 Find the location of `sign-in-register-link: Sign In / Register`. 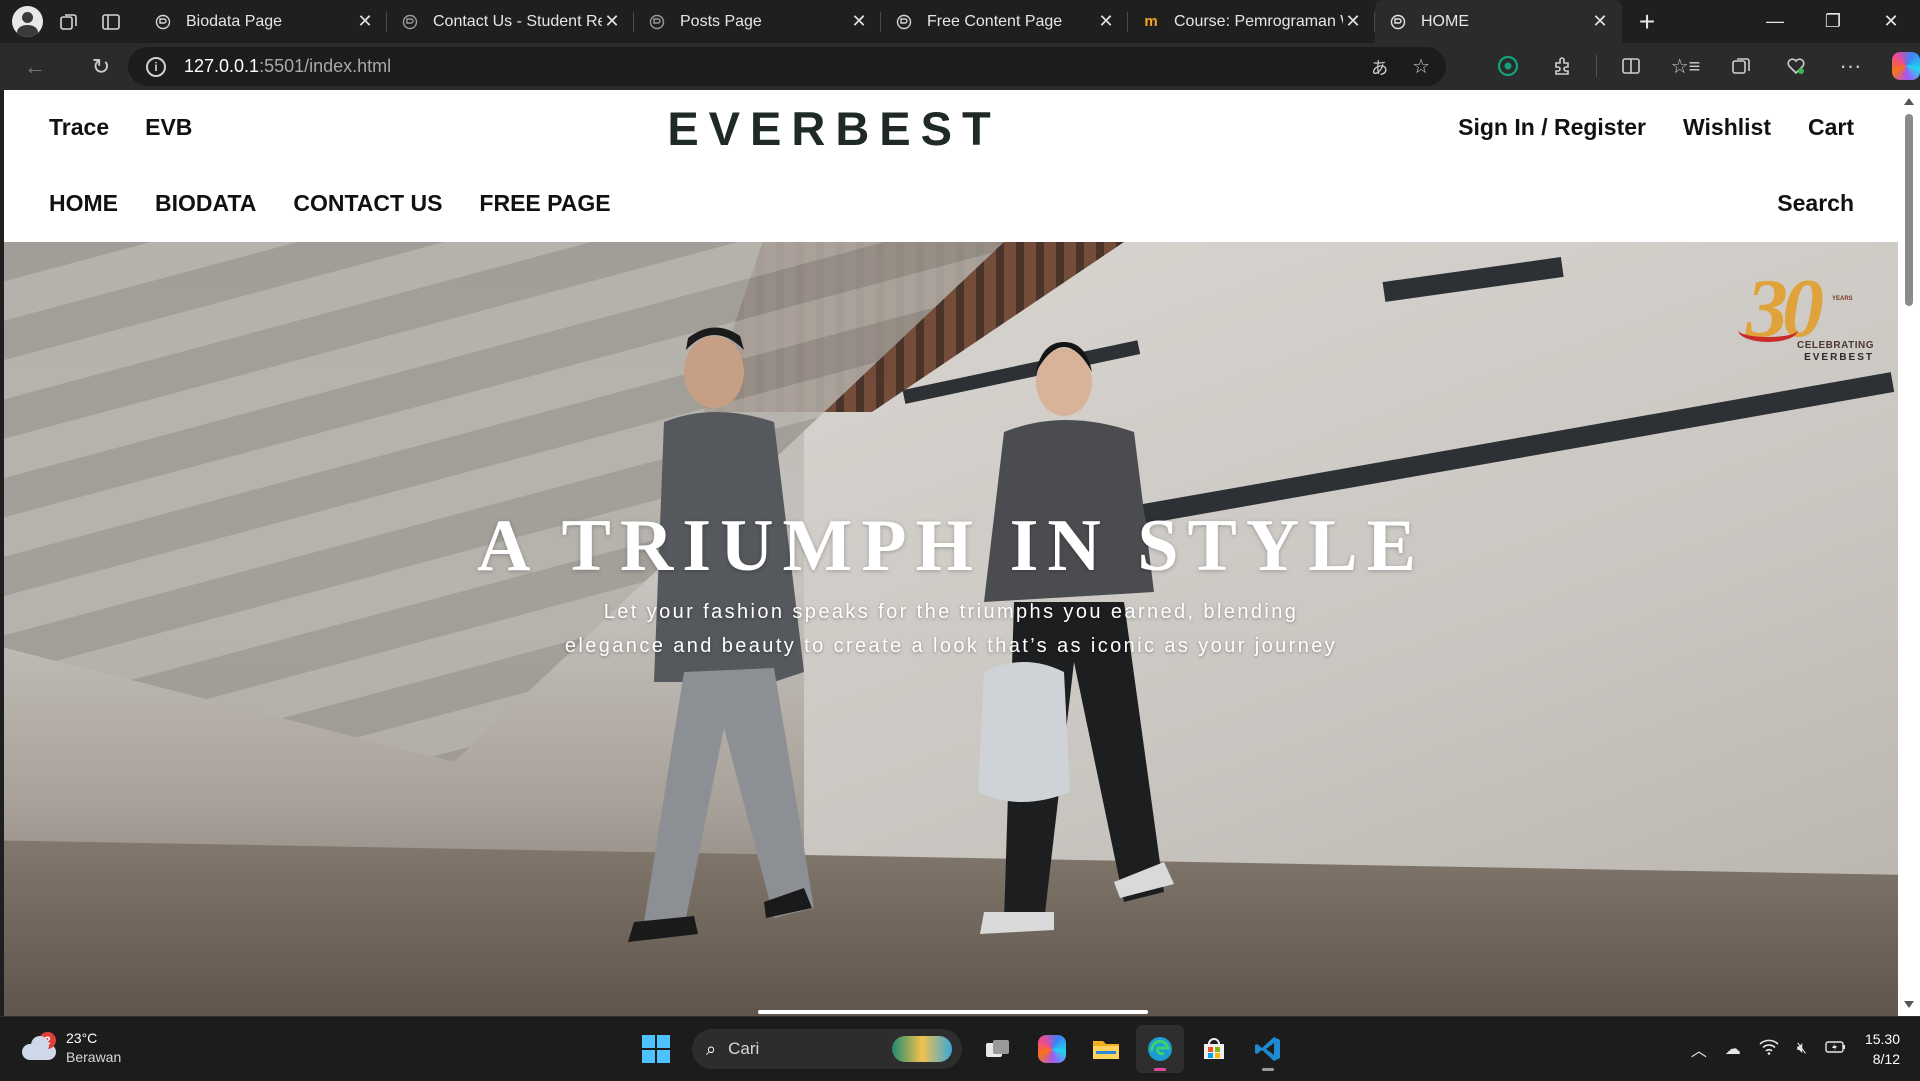

sign-in-register-link: Sign In / Register is located at coordinates (1552, 127).